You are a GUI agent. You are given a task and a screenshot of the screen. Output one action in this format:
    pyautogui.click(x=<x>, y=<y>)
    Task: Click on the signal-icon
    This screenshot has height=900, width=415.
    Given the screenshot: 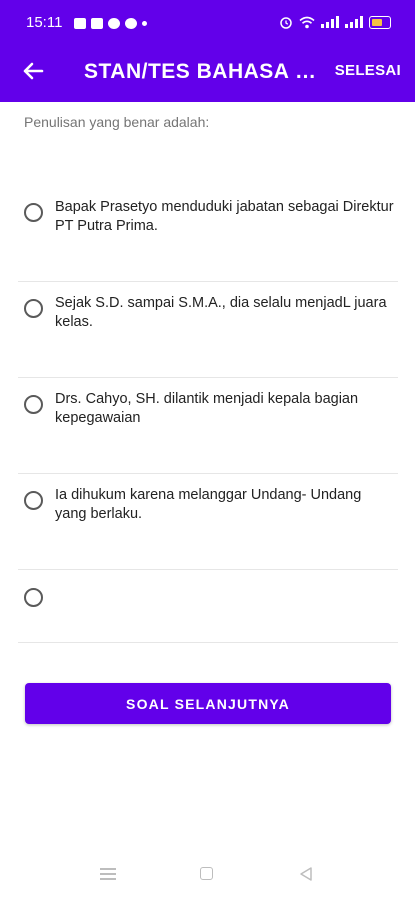 What is the action you would take?
    pyautogui.click(x=330, y=22)
    